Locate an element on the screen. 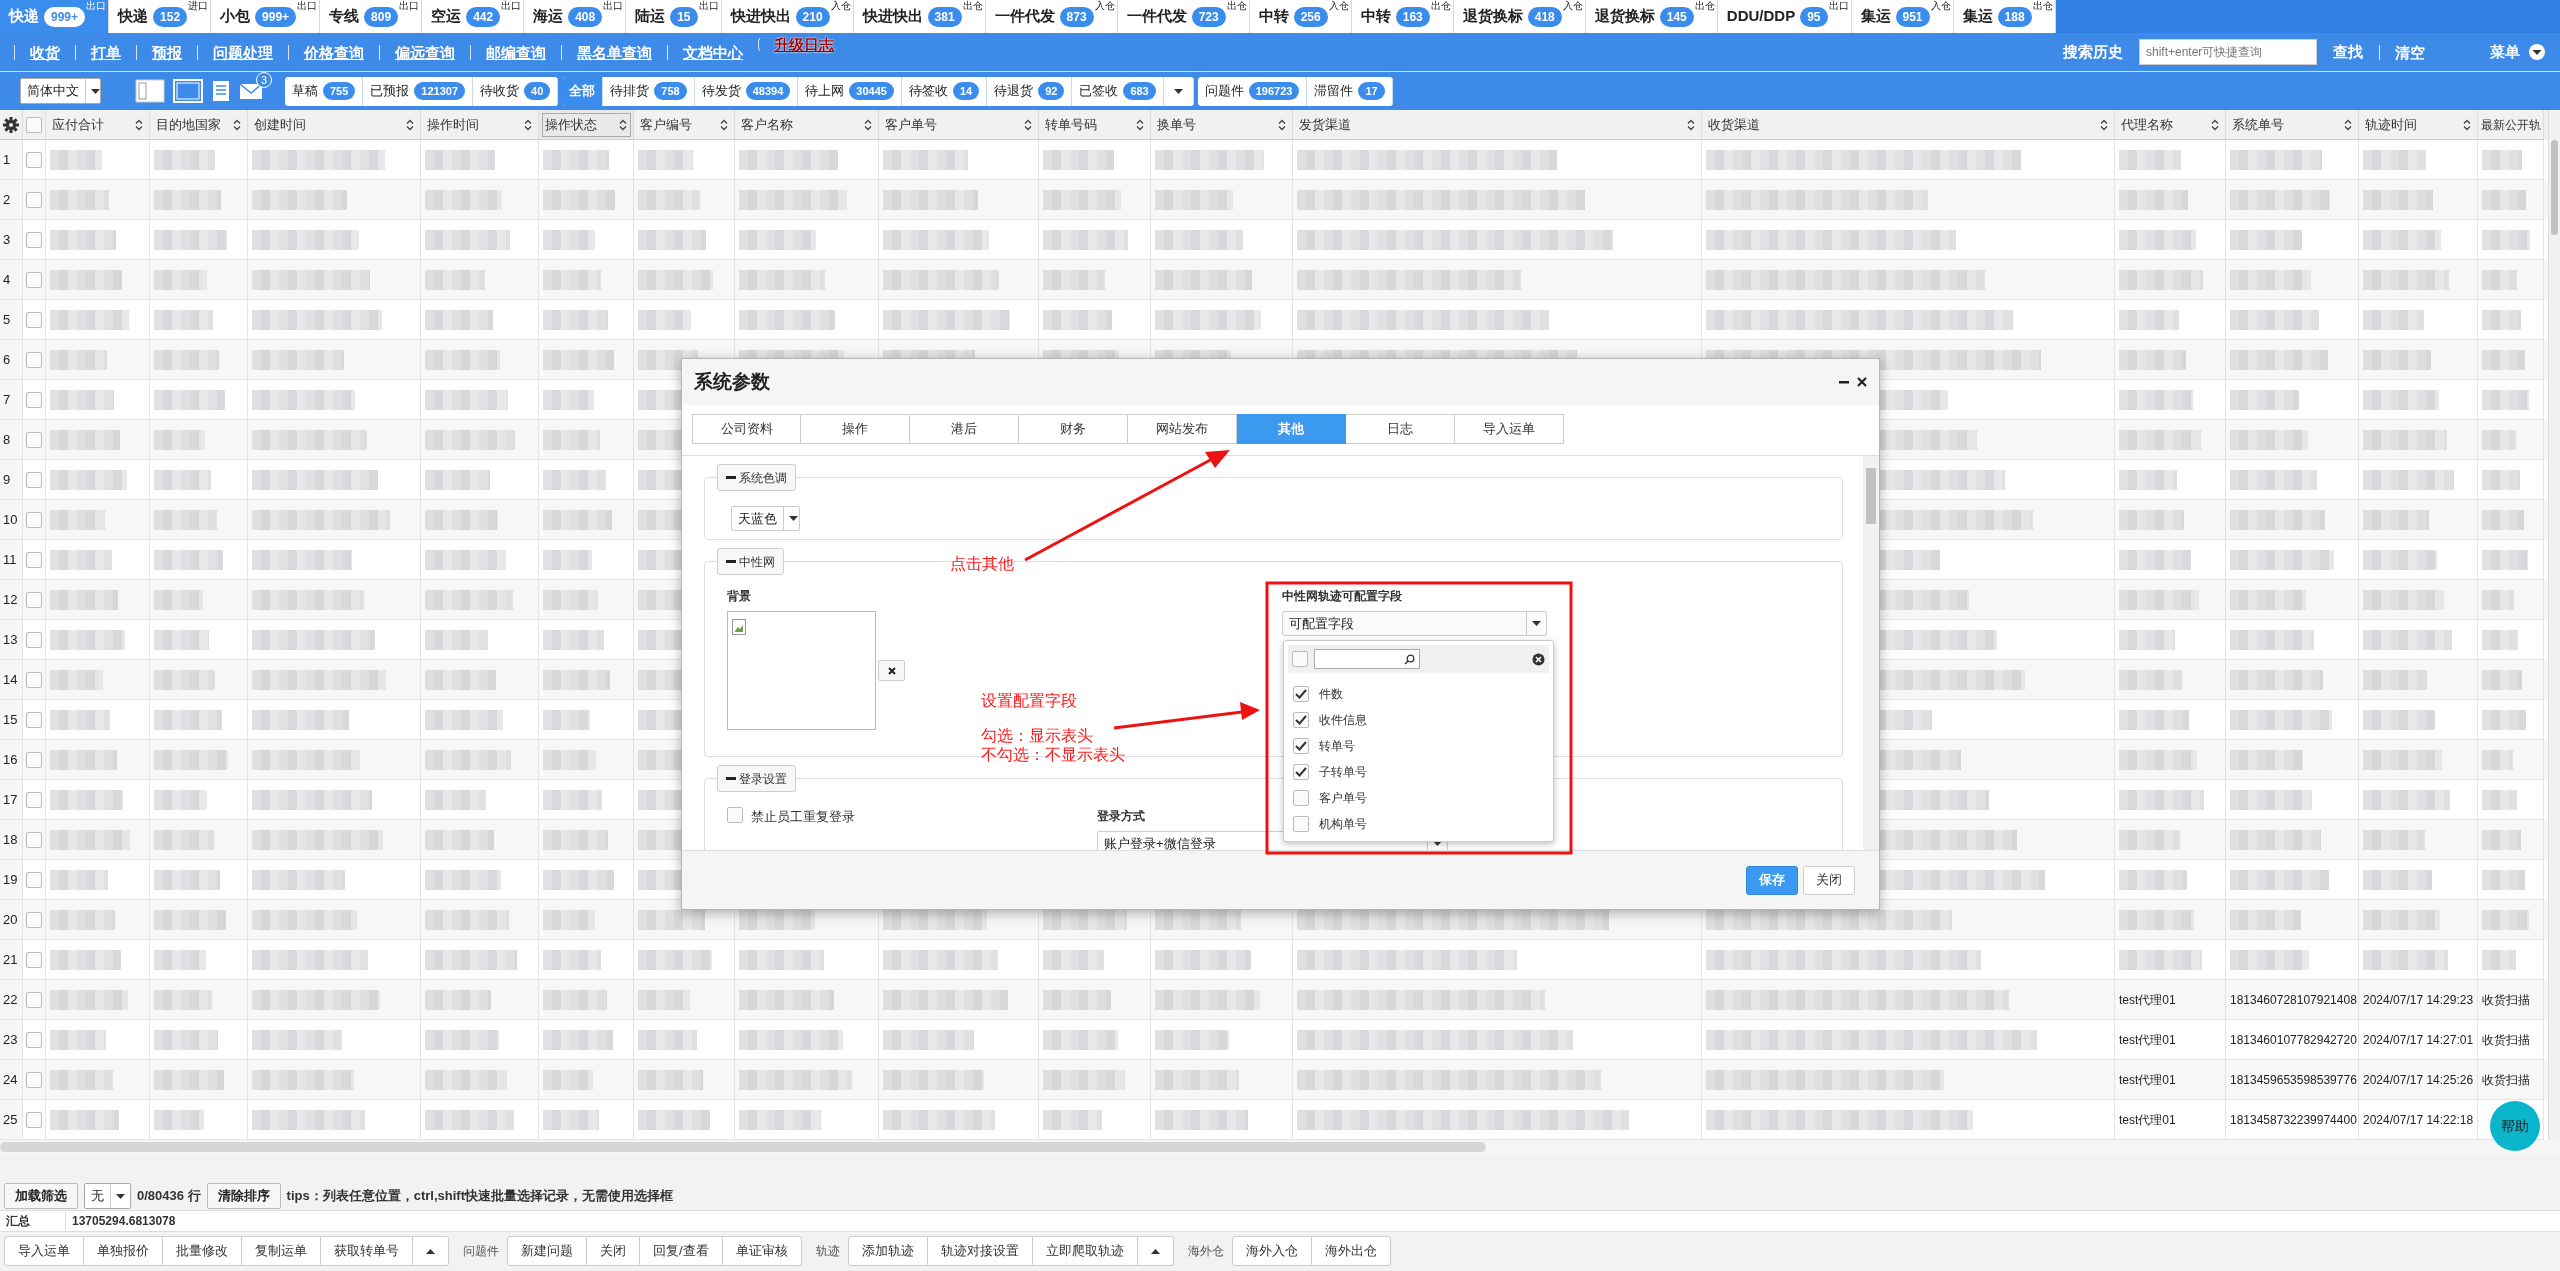 This screenshot has height=1271, width=2560. vertical-scrollbar is located at coordinates (2554, 625).